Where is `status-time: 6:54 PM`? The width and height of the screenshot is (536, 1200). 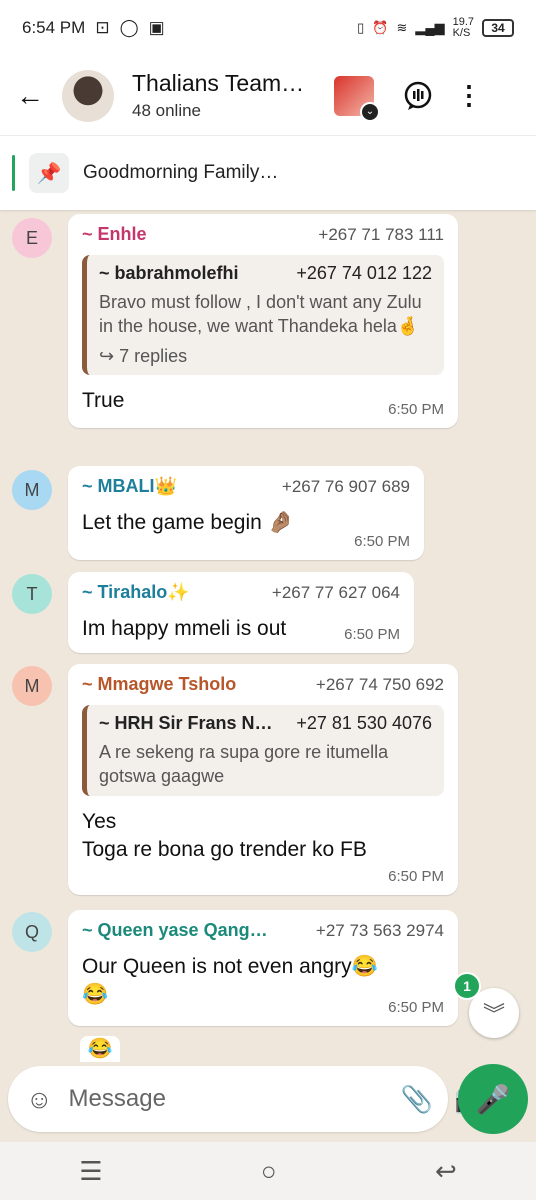 status-time: 6:54 PM is located at coordinates (54, 27).